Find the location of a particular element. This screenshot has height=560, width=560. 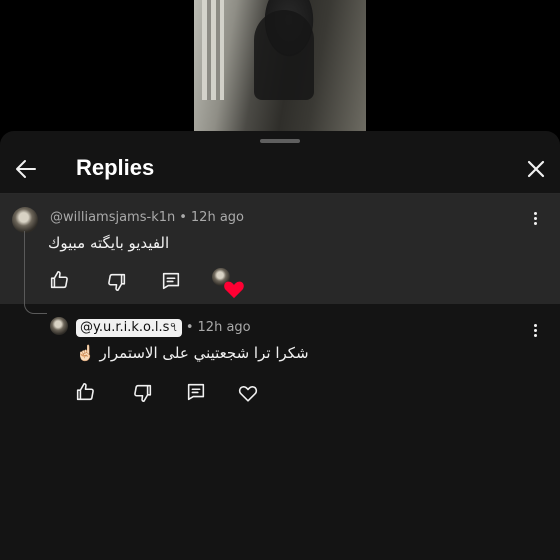

comment-author: @y.u.r.i.k.o.l.s৭ is located at coordinates (129, 328).